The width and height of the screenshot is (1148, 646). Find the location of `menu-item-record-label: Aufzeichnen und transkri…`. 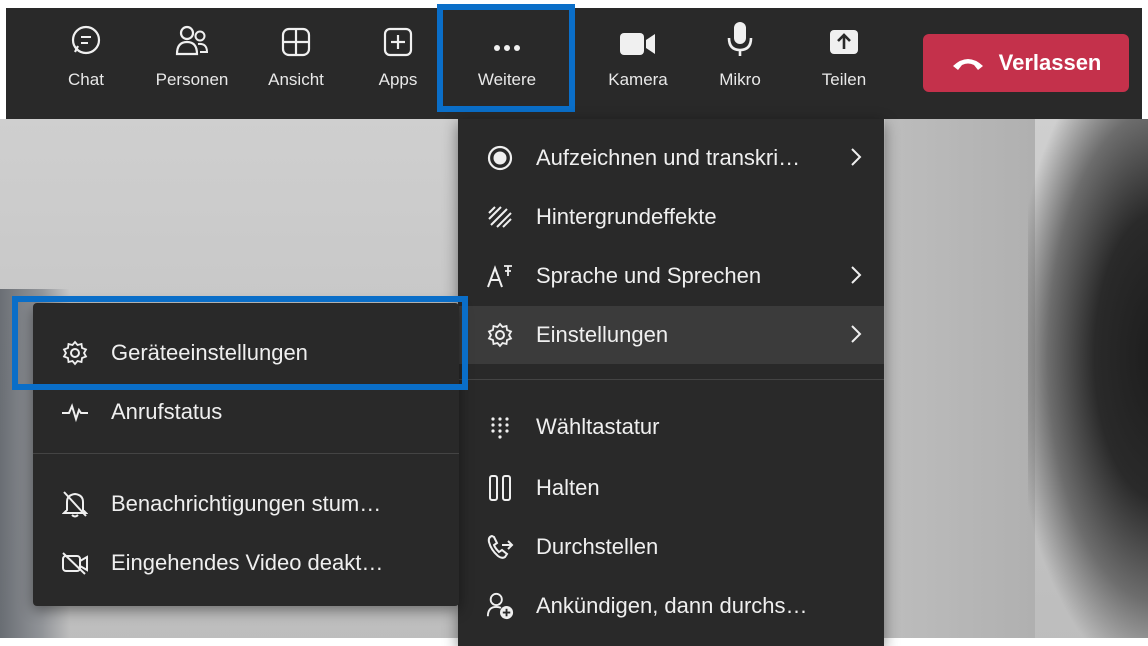

menu-item-record-label: Aufzeichnen und transkri… is located at coordinates (668, 157).